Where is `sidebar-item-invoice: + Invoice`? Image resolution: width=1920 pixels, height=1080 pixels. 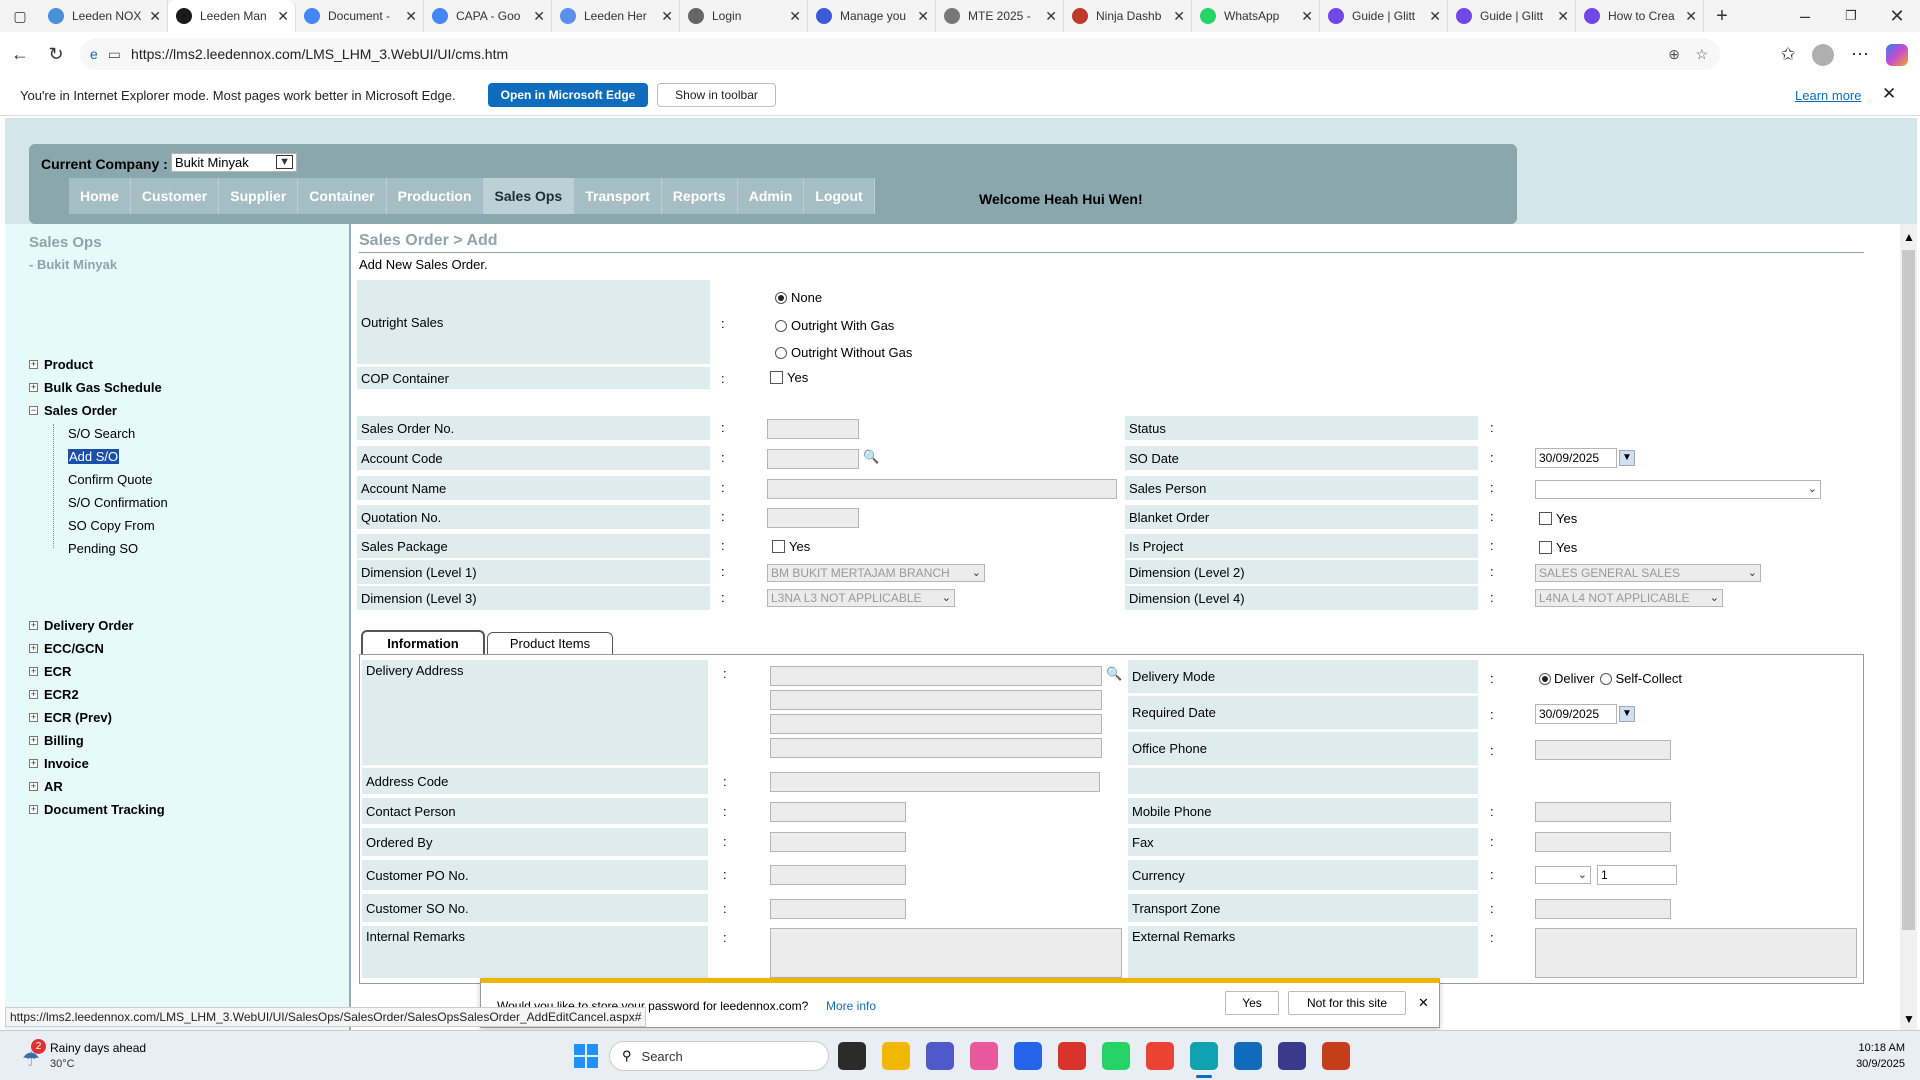 sidebar-item-invoice: + Invoice is located at coordinates (59, 763).